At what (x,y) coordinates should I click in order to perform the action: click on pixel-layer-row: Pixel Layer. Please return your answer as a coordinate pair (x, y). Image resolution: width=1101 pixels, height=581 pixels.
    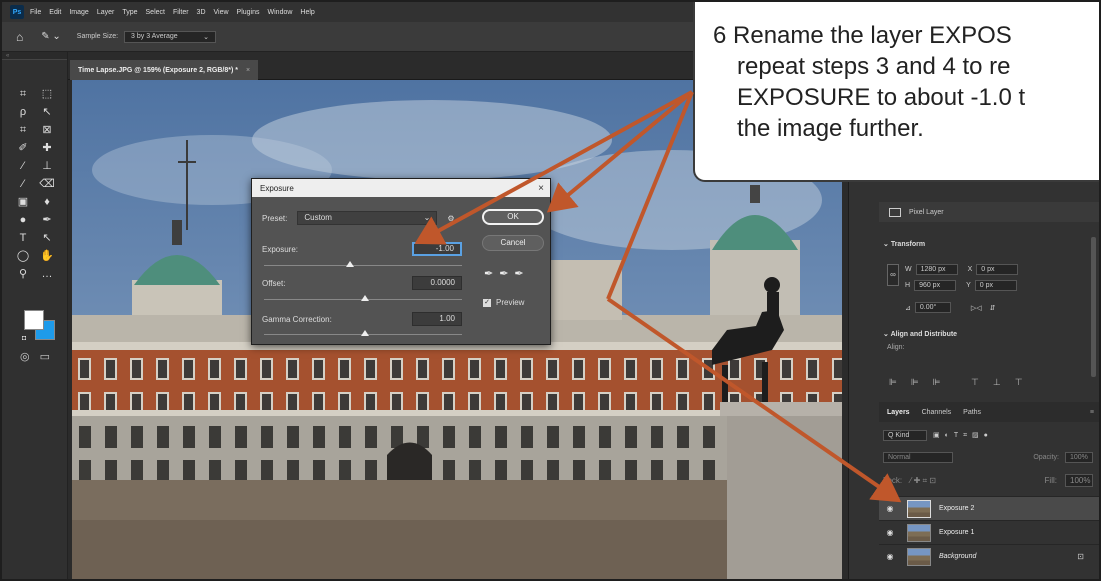
    Looking at the image, I should click on (989, 212).